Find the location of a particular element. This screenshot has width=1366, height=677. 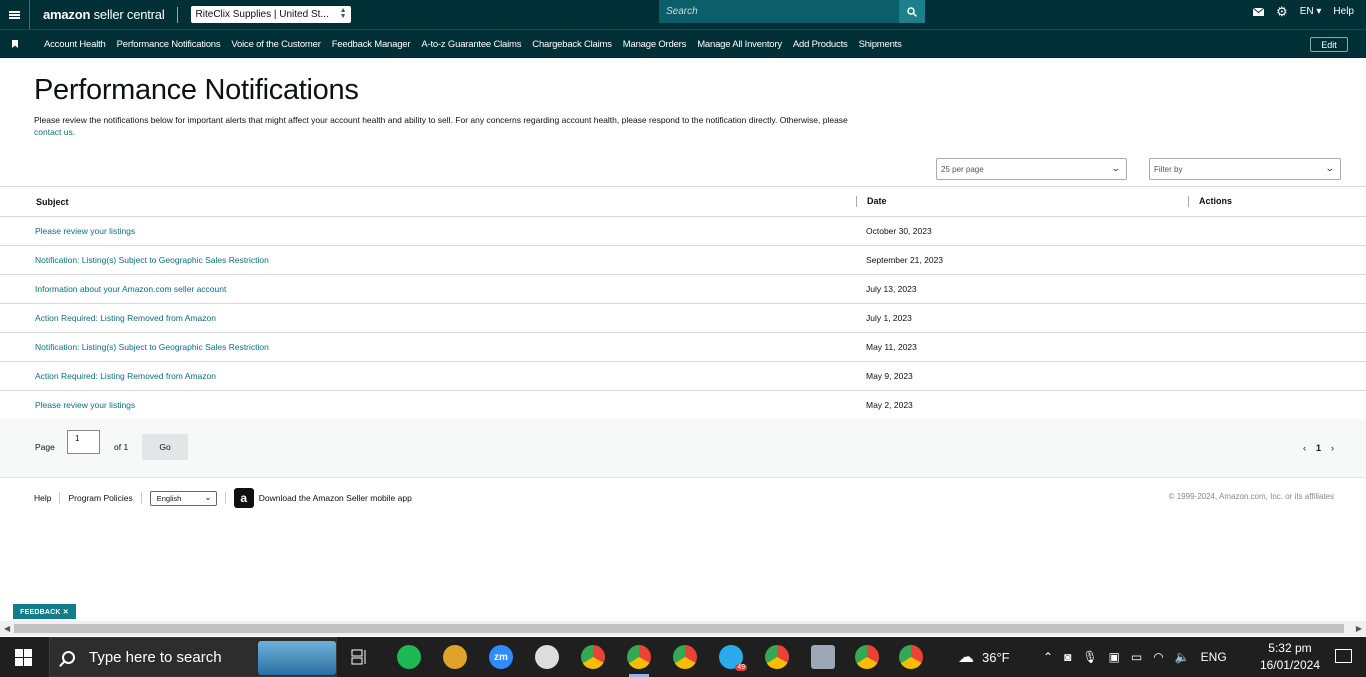

amazon-app-icon: a is located at coordinates (243, 498).